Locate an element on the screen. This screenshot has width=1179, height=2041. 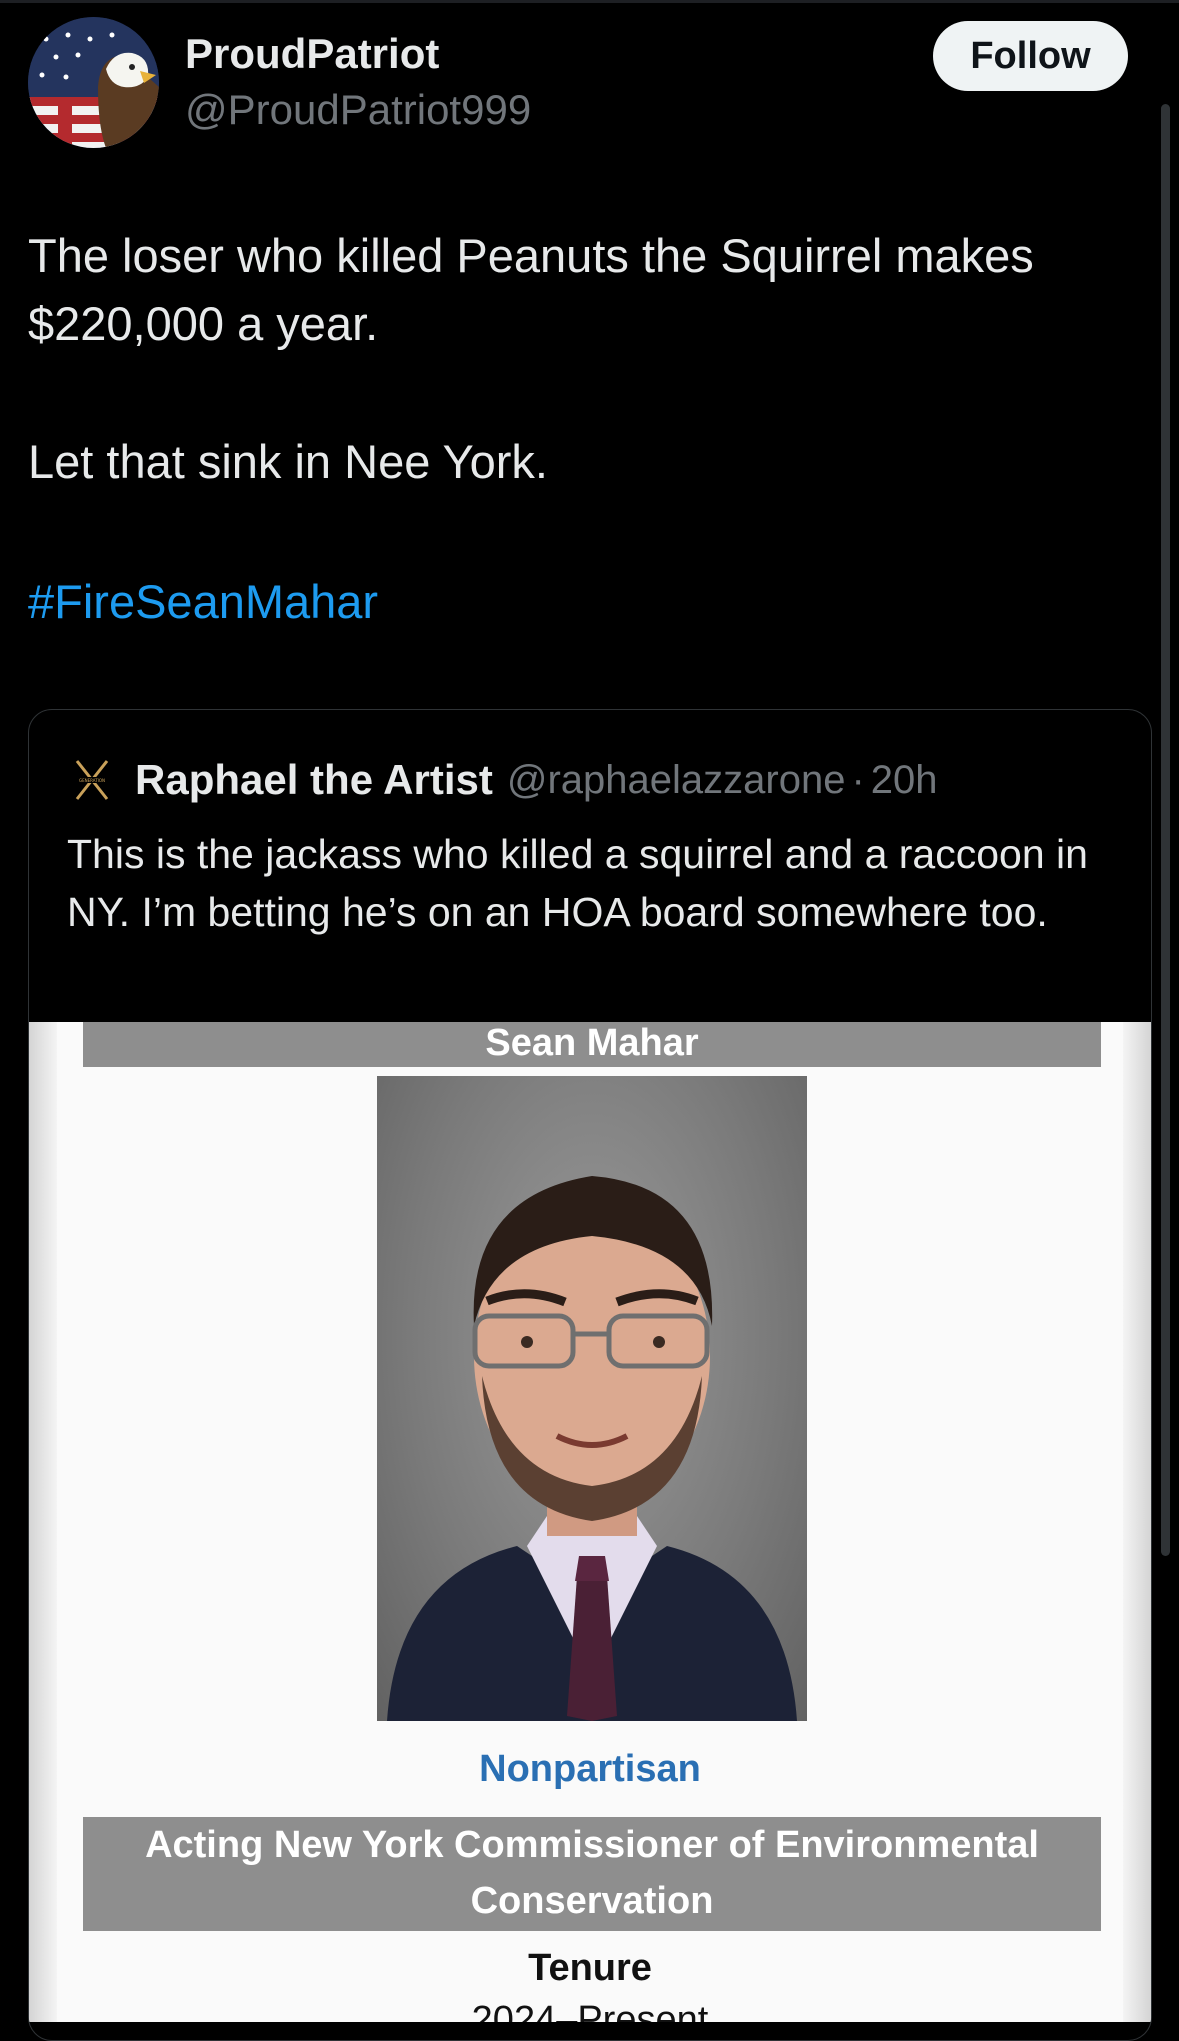
infobox-name-bar: Sean Mahar is located at coordinates (592, 1044).